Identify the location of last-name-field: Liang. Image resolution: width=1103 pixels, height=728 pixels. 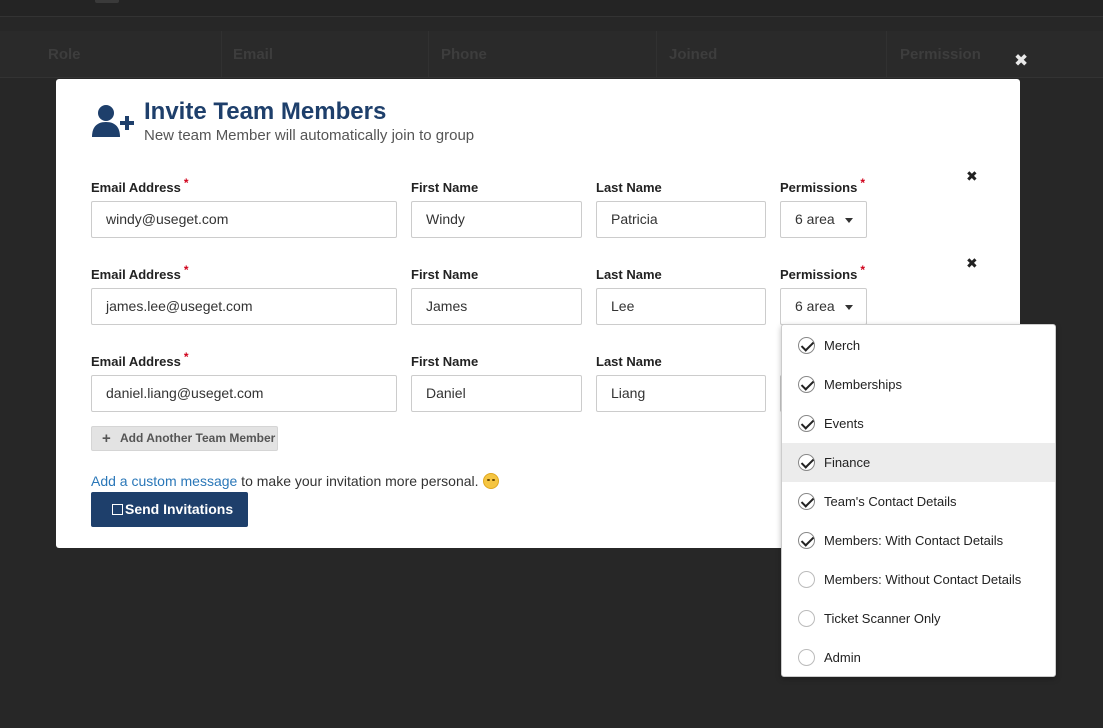
(681, 393).